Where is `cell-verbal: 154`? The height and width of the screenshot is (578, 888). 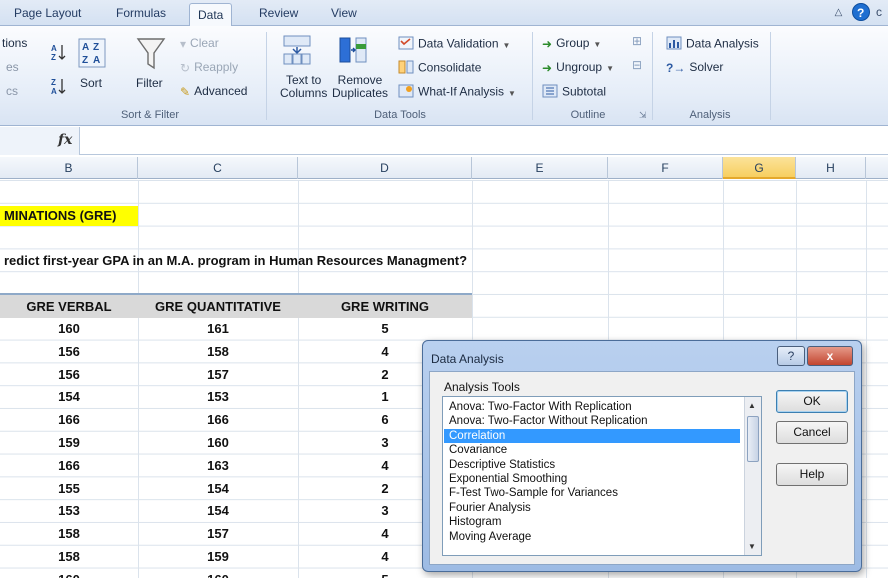
cell-verbal: 154 is located at coordinates (69, 396).